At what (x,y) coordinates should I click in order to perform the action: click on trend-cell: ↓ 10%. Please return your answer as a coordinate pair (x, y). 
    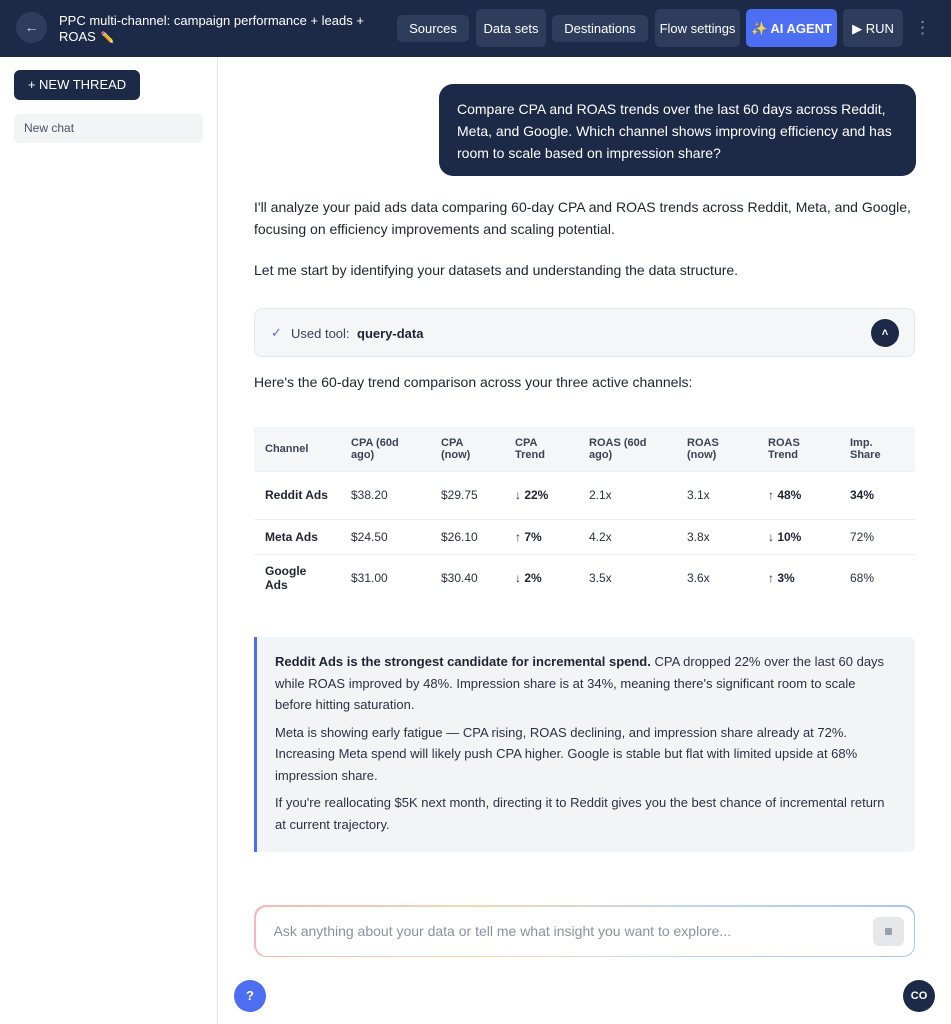
    Looking at the image, I should click on (798, 536).